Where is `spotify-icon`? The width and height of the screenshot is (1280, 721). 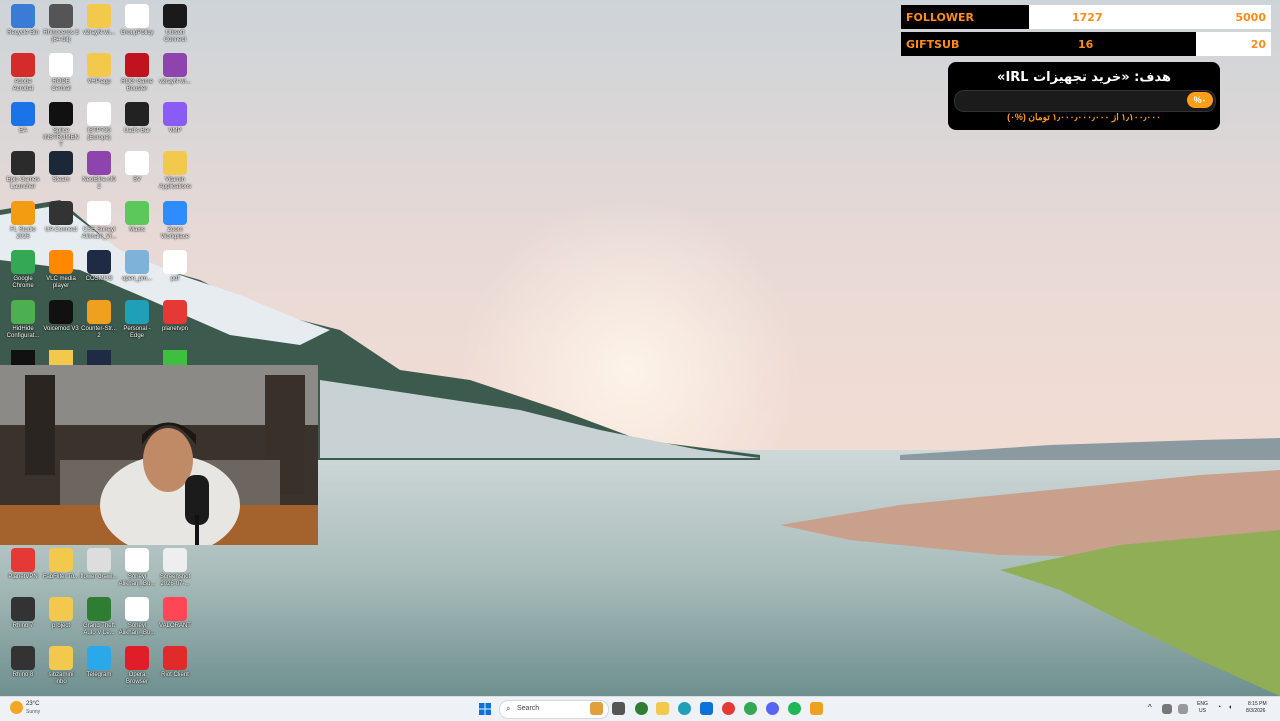 spotify-icon is located at coordinates (794, 708).